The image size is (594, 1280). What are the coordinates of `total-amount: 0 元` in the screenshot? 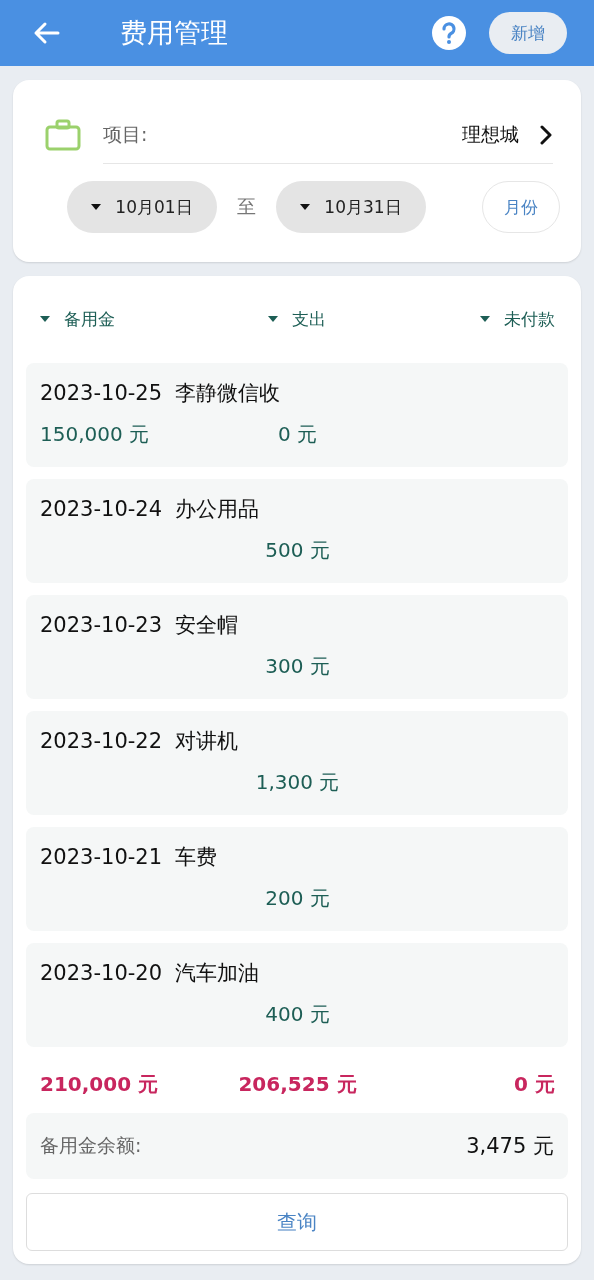 It's located at (534, 1084).